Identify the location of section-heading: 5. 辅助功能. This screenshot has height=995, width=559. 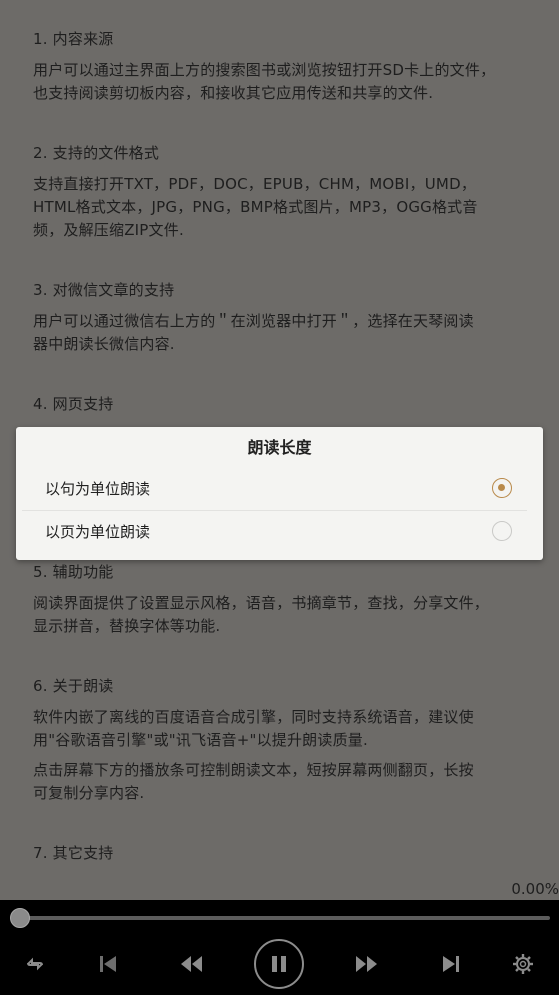
(73, 572).